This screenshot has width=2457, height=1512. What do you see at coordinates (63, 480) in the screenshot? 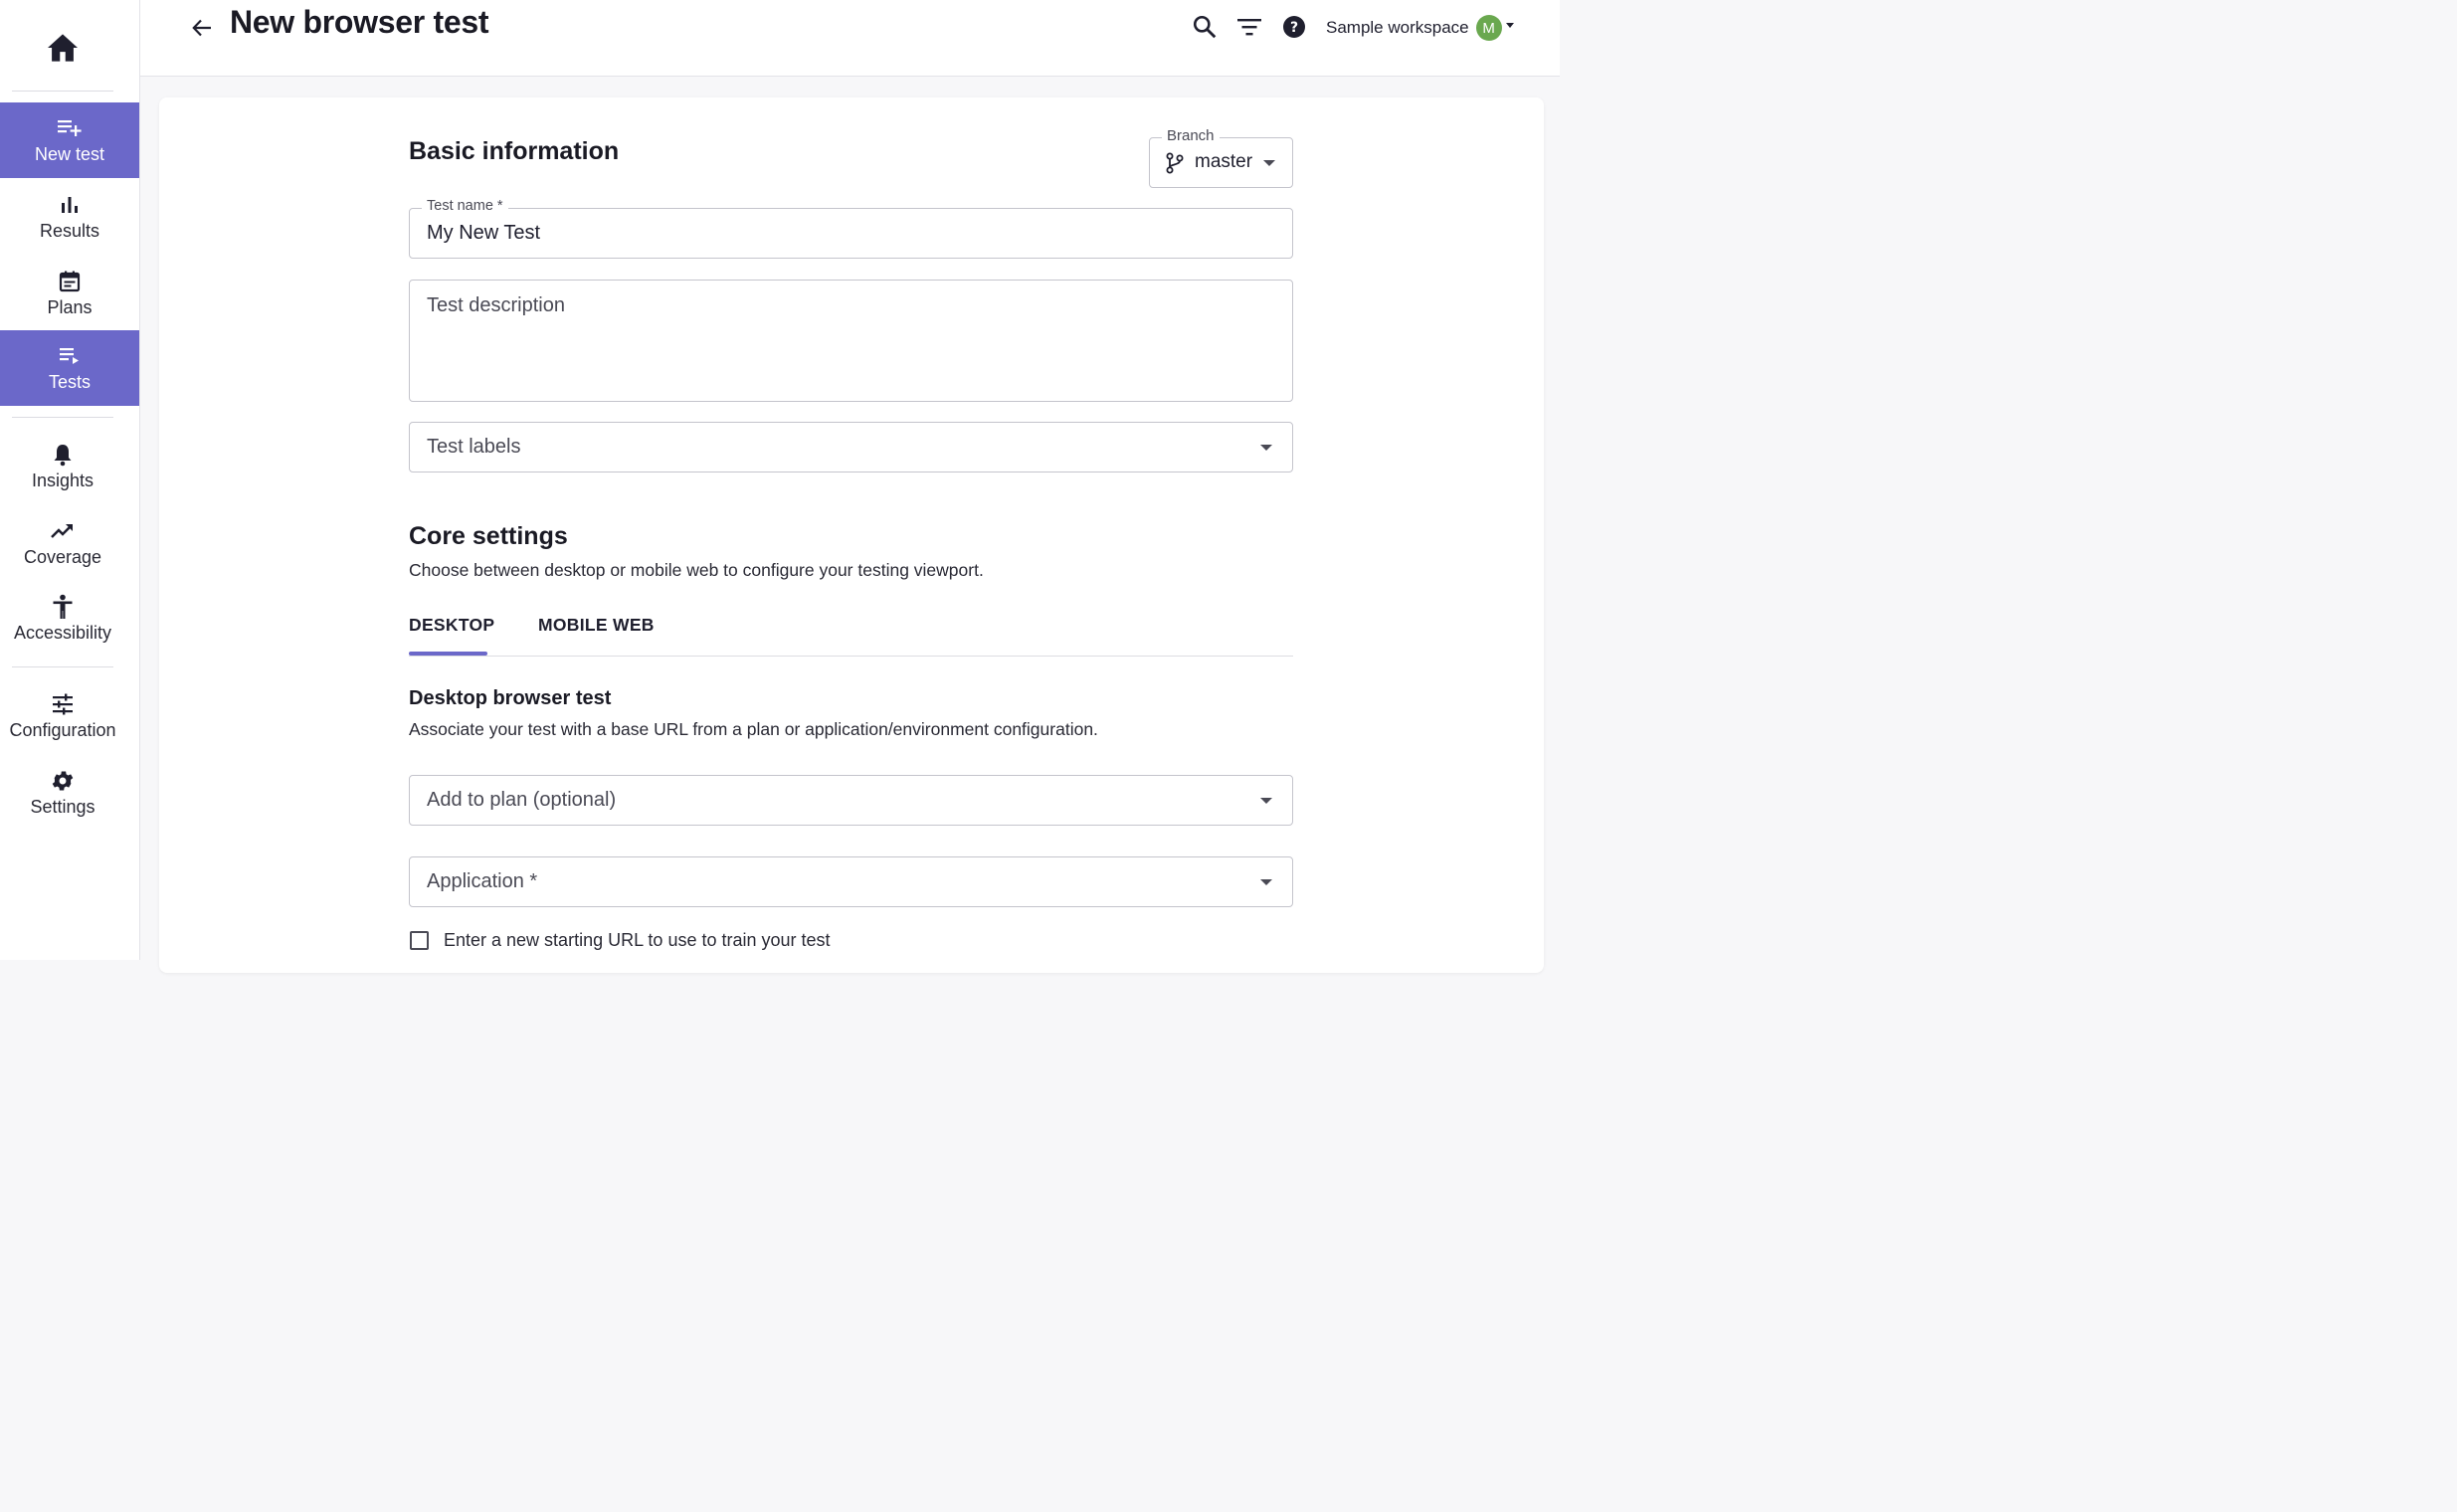
I see `sidebar-item-label: Insights` at bounding box center [63, 480].